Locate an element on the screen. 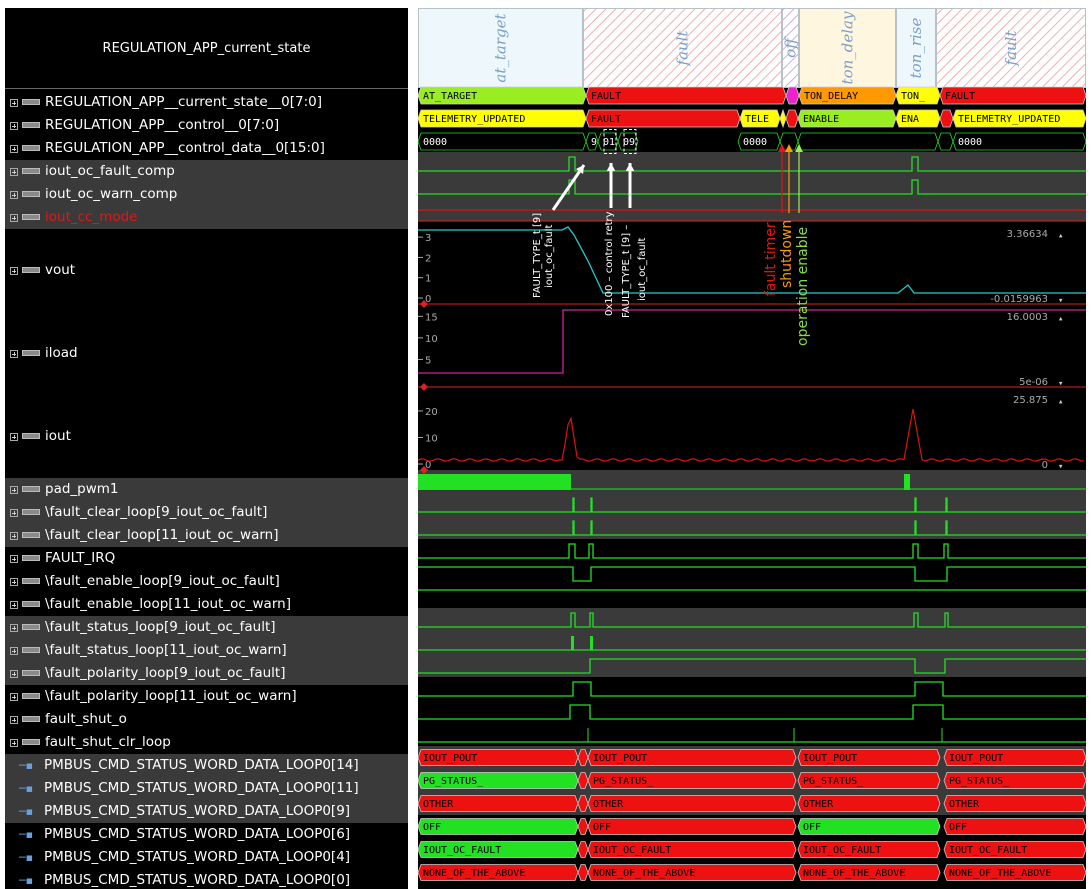 The image size is (1092, 889). signal-row: iout is located at coordinates (206, 436).